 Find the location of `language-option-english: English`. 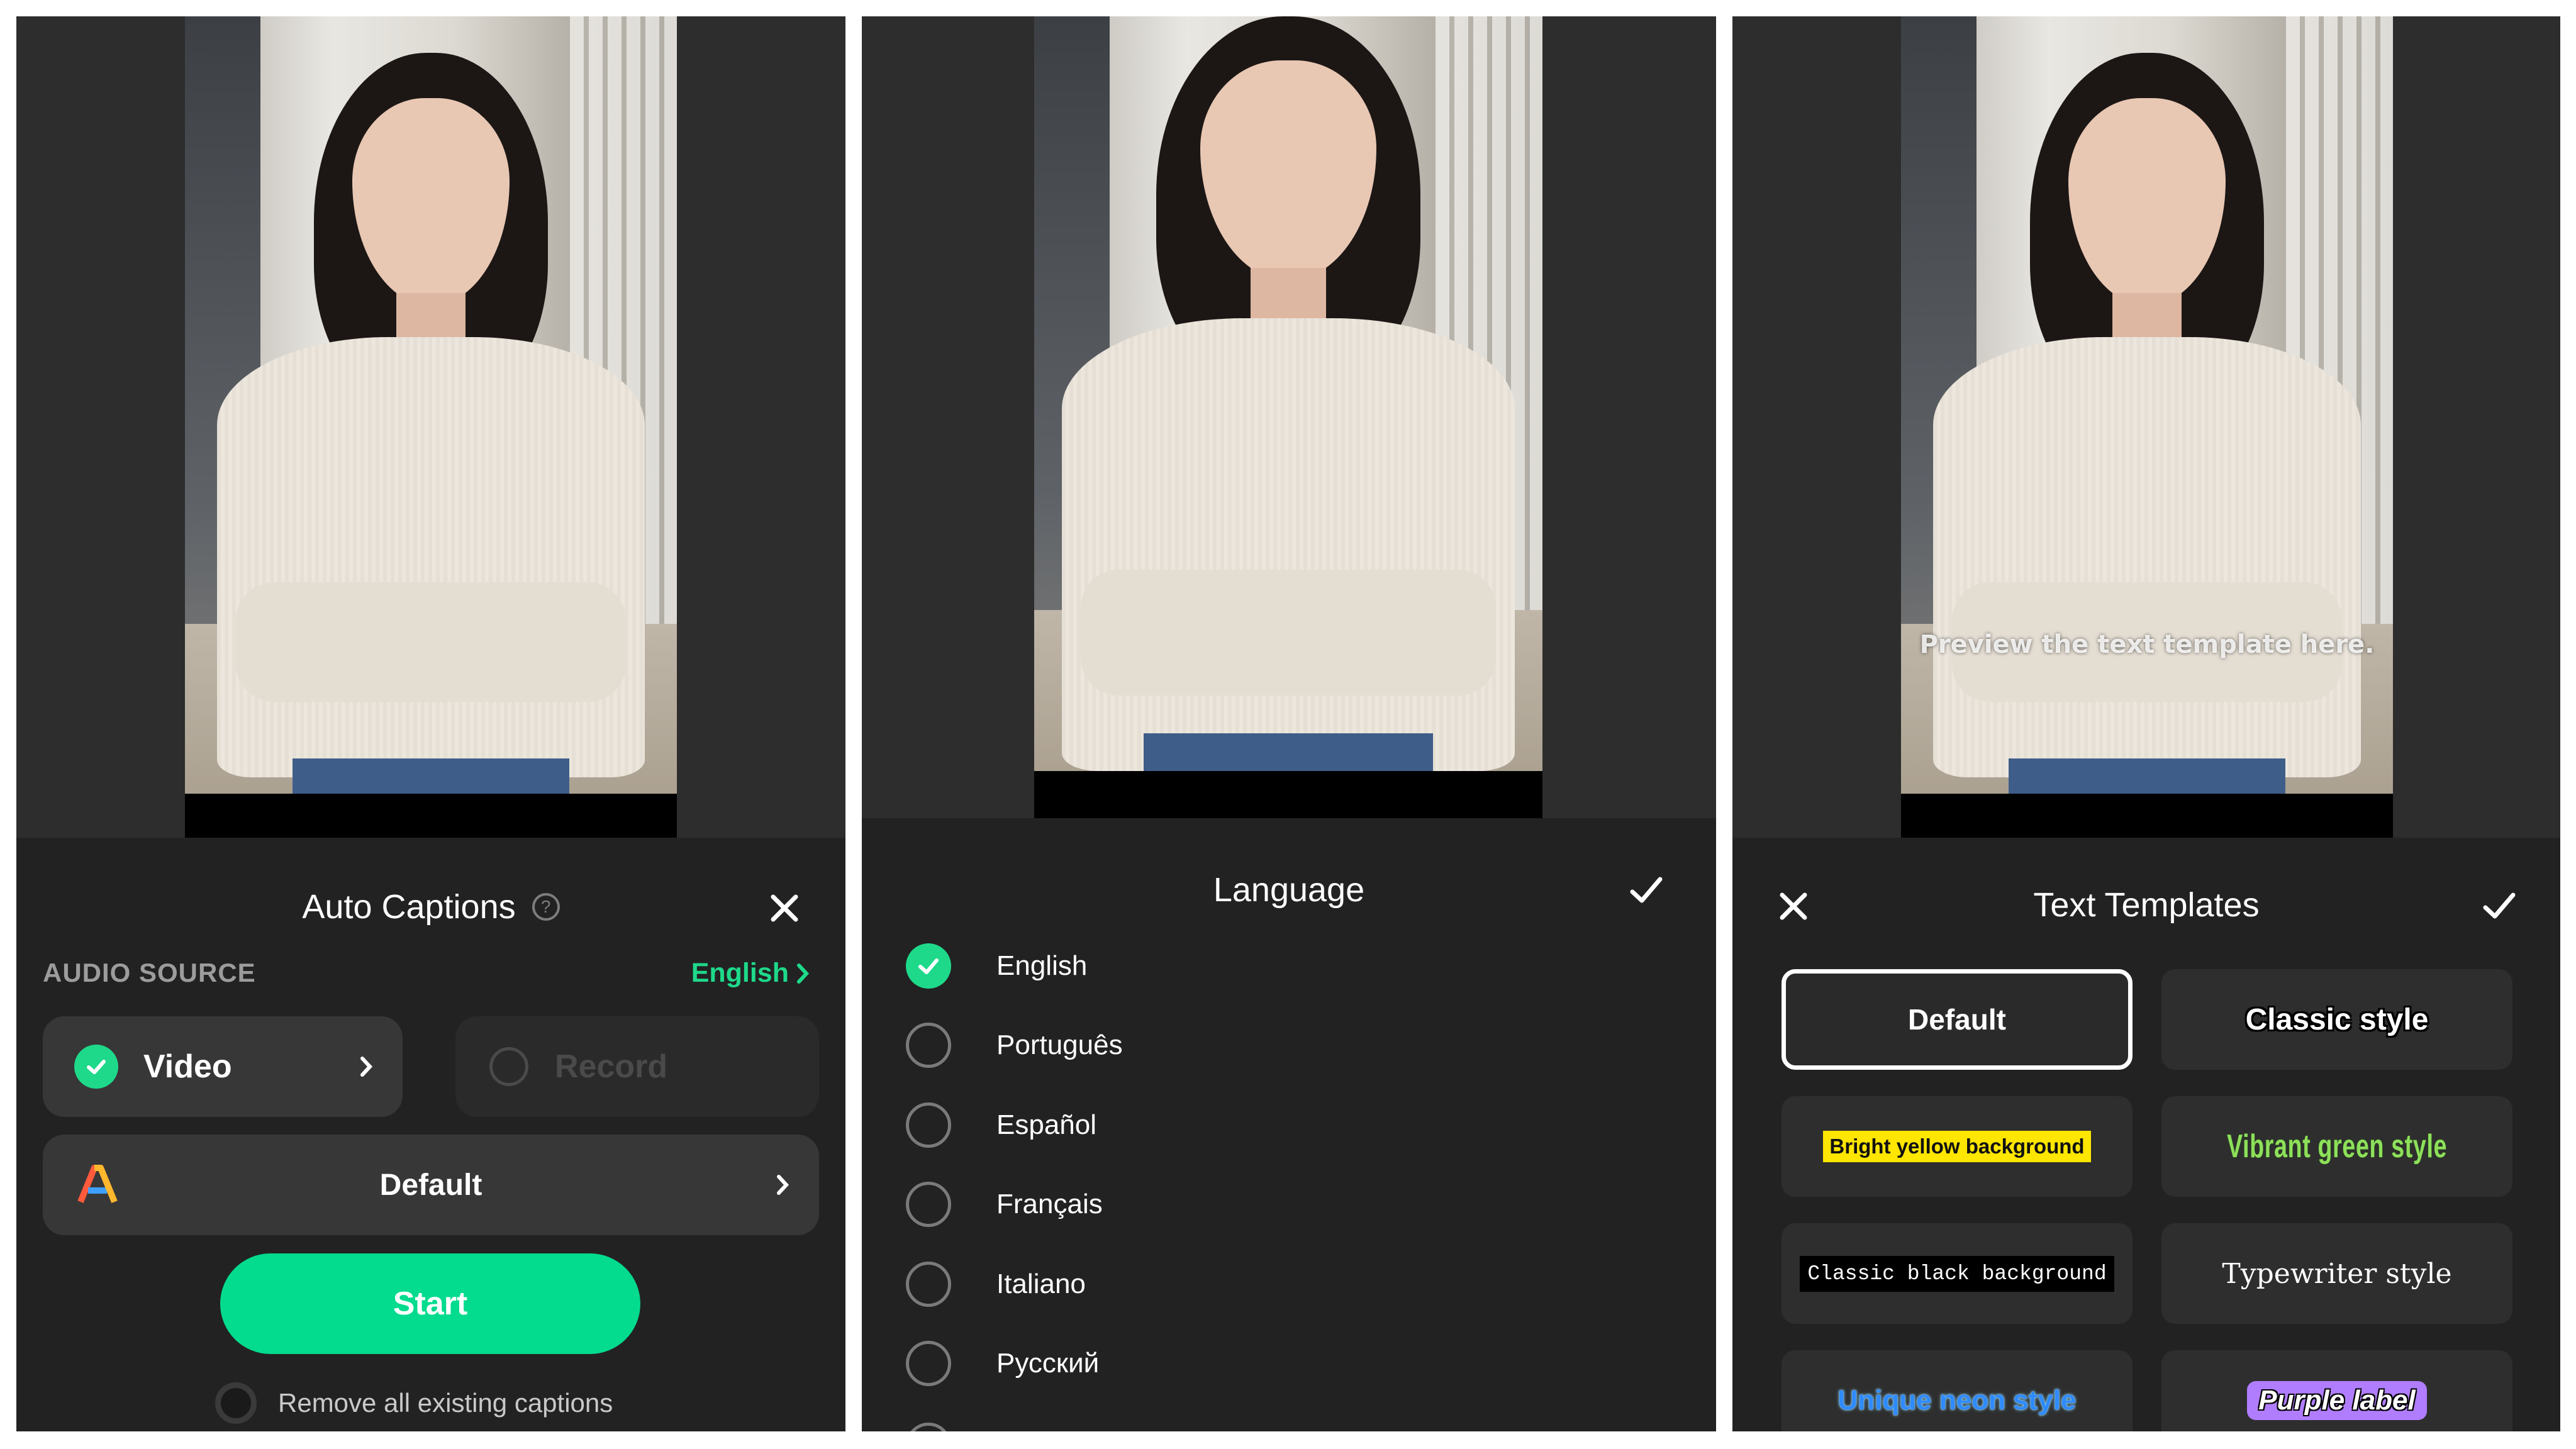

language-option-english: English is located at coordinates (996, 966).